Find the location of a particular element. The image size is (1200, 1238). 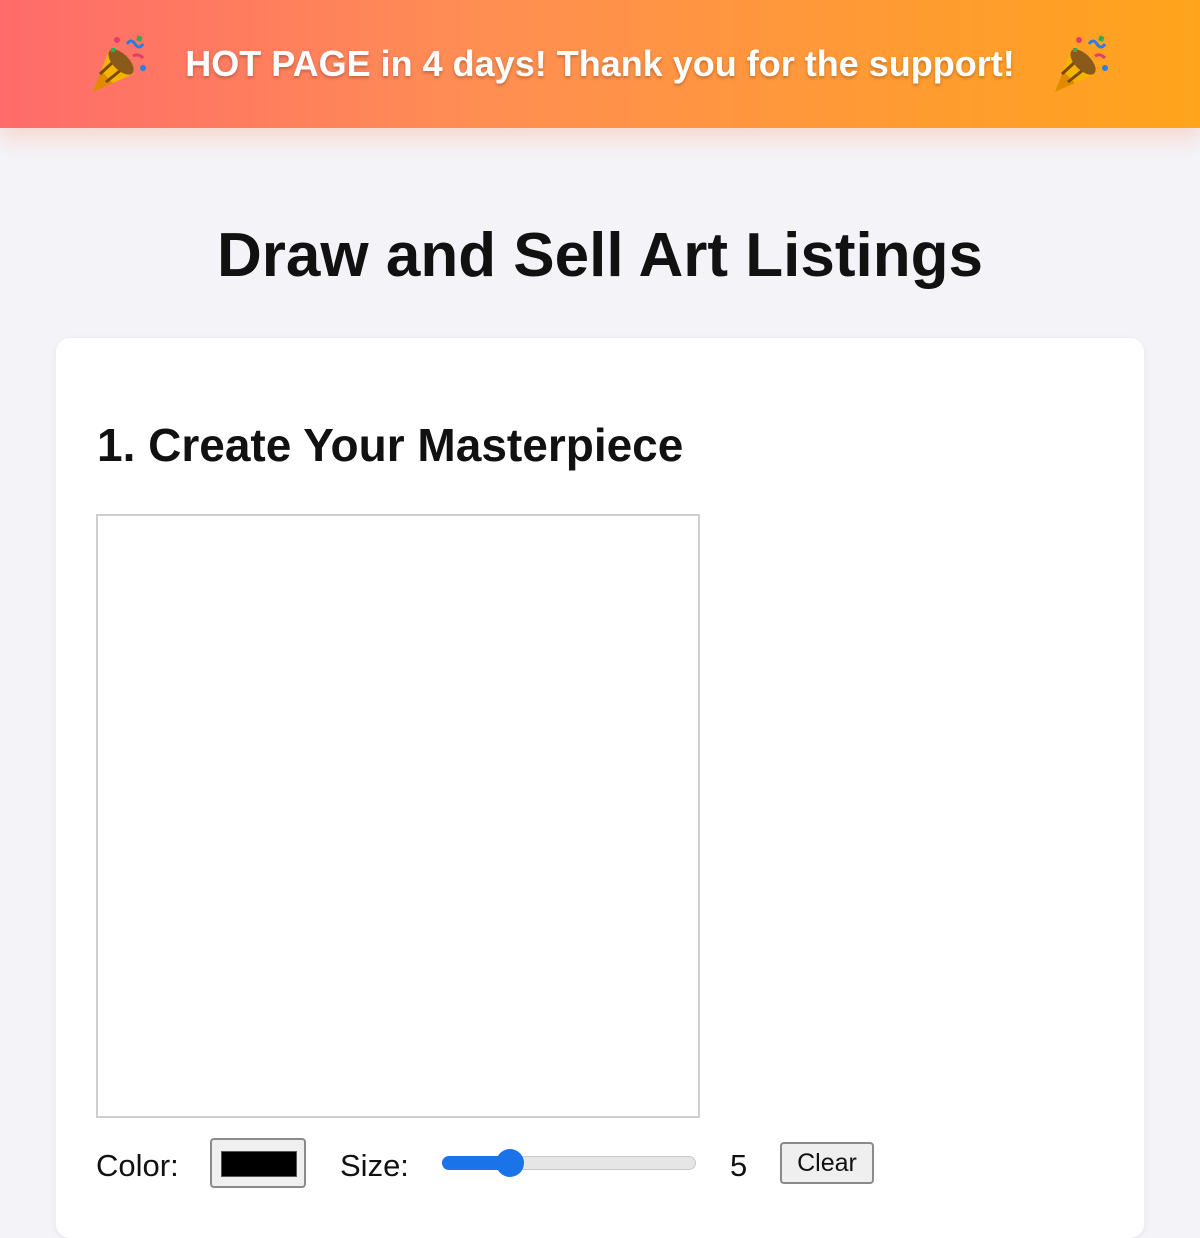

color-picker is located at coordinates (258, 1163).